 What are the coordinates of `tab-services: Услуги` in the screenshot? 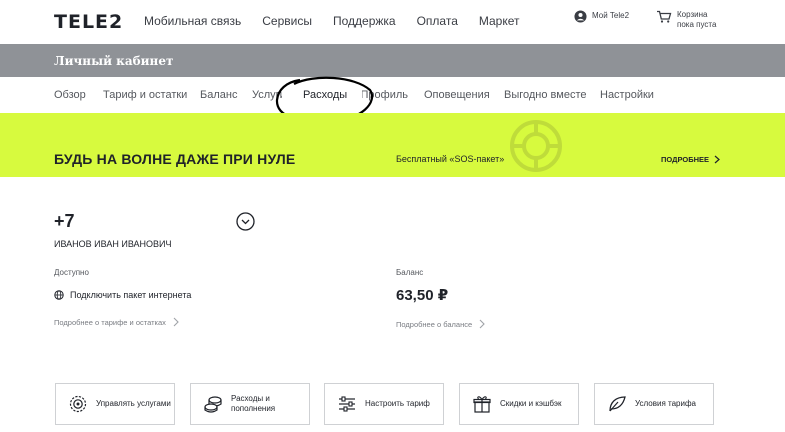 It's located at (267, 95).